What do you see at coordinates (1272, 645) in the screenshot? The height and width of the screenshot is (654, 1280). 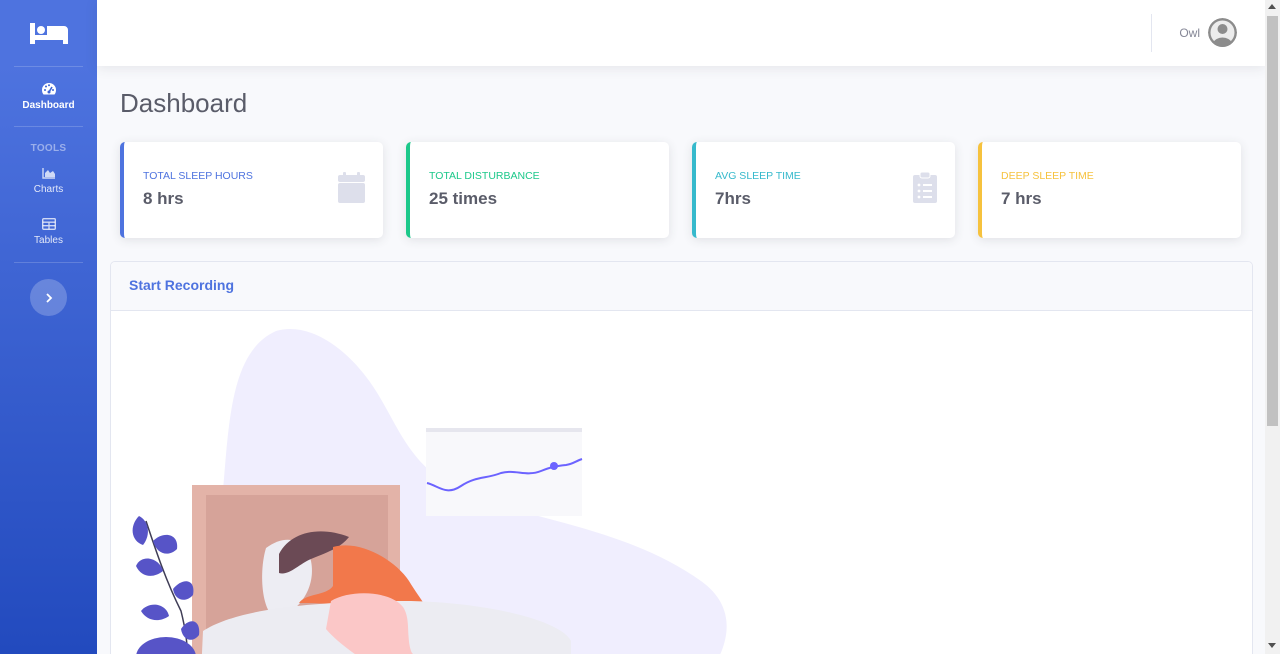 I see `scroll-down-arrow-icon` at bounding box center [1272, 645].